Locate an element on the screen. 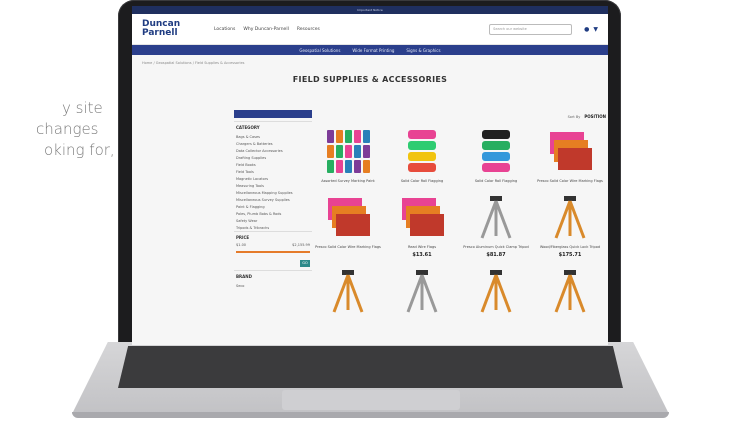 The height and width of the screenshot is (434, 741). laptop-base-edge is located at coordinates (370, 415).